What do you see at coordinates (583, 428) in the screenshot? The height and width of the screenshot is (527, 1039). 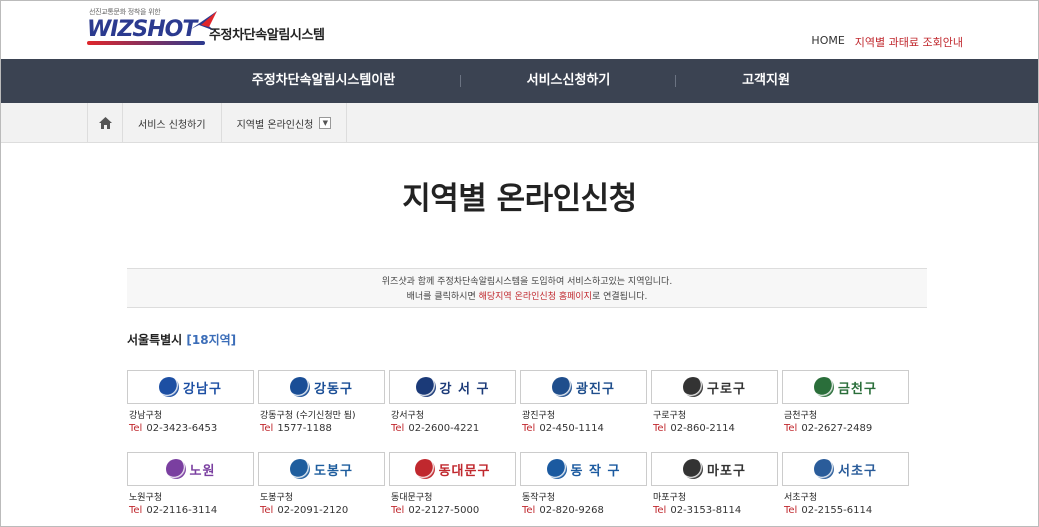 I see `district-tel: Tel 02-450-1114` at bounding box center [583, 428].